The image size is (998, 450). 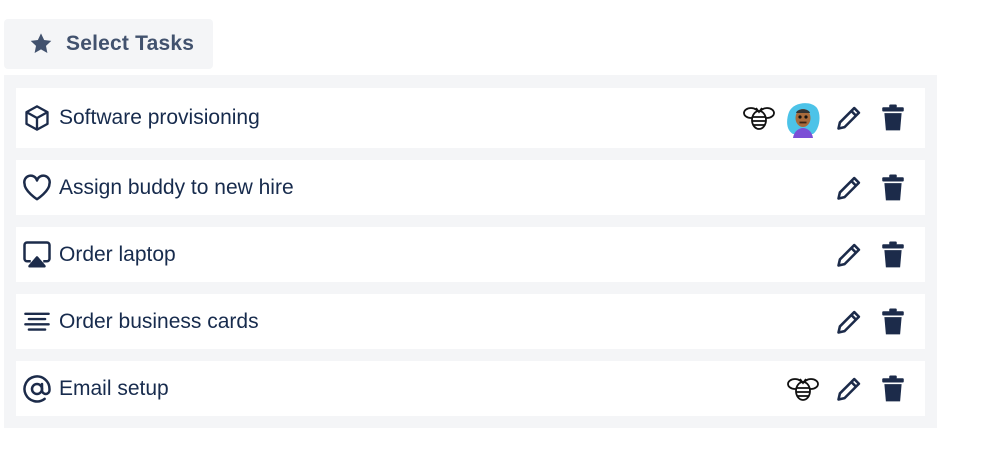 I want to click on task-label: Order laptop, so click(x=117, y=254).